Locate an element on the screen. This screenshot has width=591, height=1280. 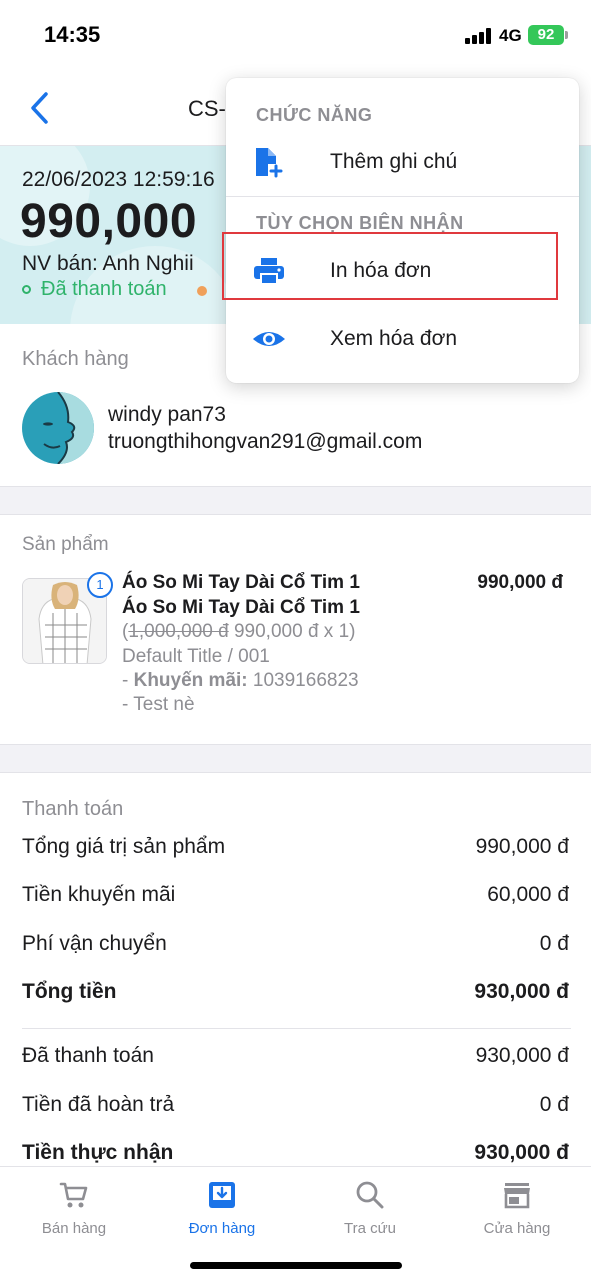
tab-orders: Đơn hàng is located at coordinates (222, 1207).